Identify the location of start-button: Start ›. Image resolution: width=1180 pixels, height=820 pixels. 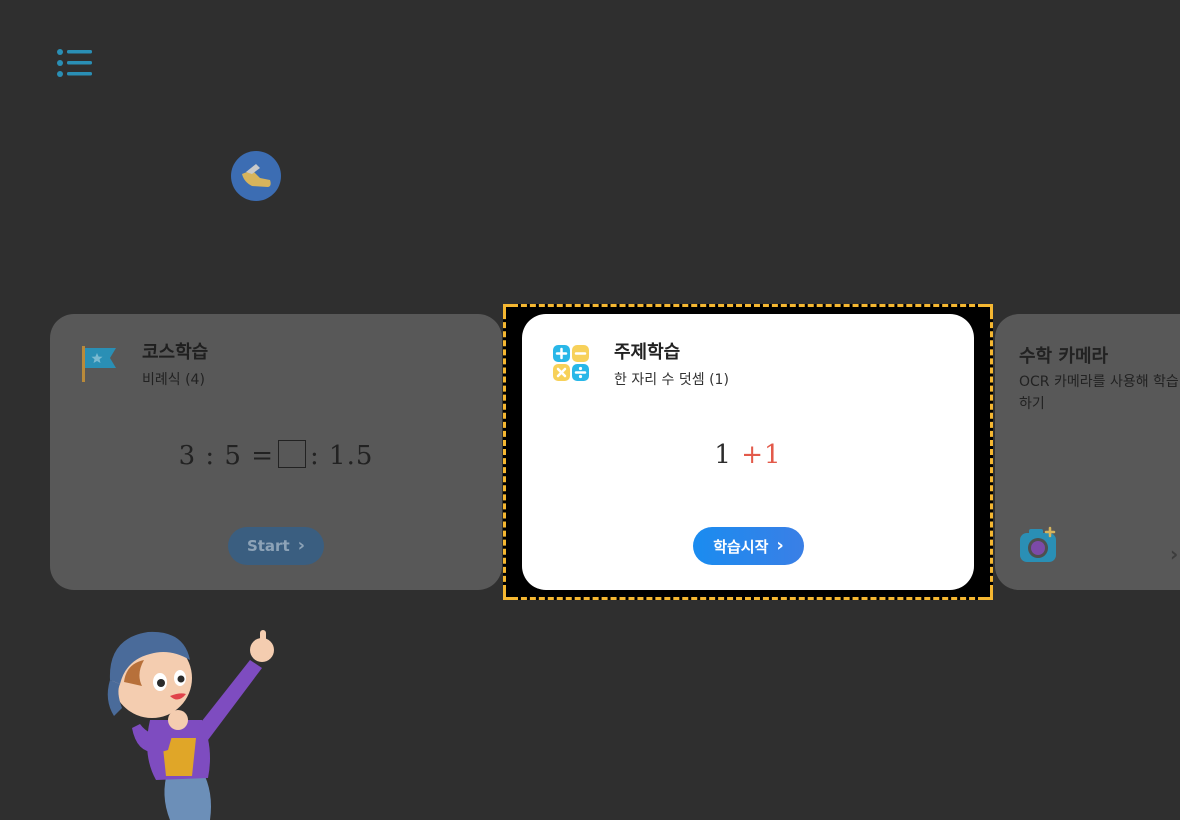
(276, 546).